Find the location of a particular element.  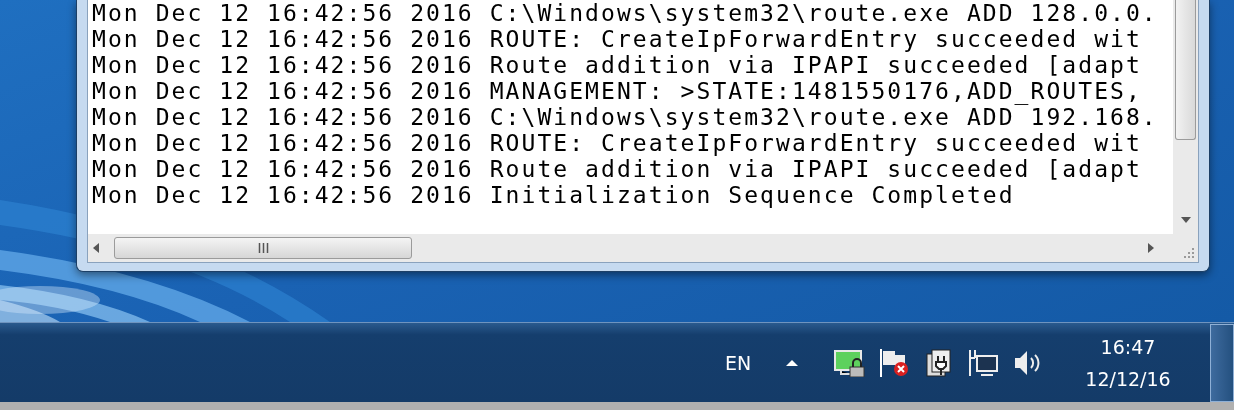

power-plug-icon is located at coordinates (939, 362).